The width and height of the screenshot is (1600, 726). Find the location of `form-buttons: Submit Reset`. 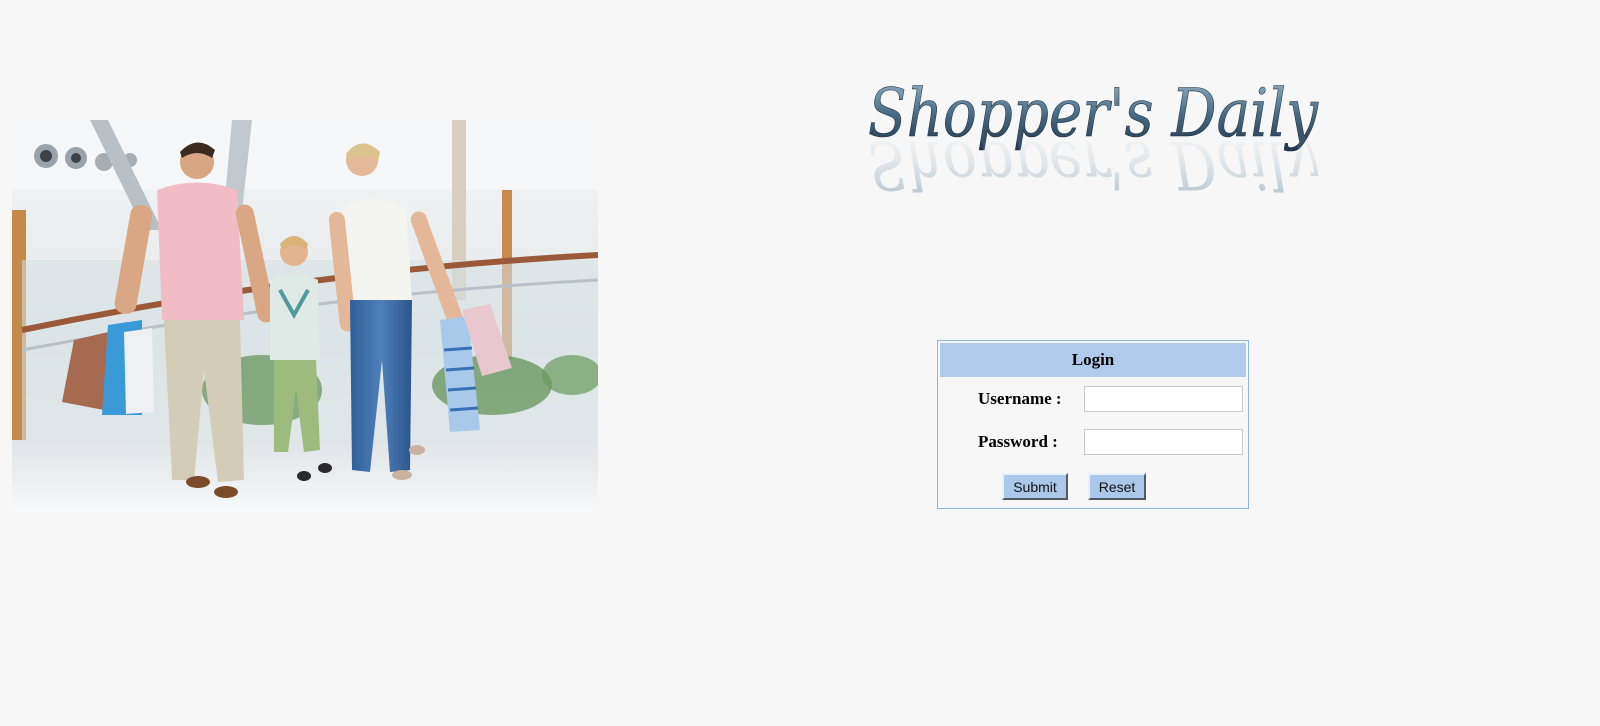

form-buttons: Submit Reset is located at coordinates (1093, 487).